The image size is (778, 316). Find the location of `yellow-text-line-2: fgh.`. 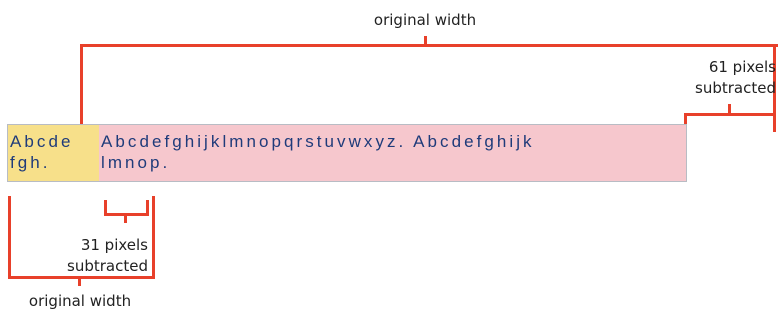

yellow-text-line-2: fgh. is located at coordinates (30, 162).